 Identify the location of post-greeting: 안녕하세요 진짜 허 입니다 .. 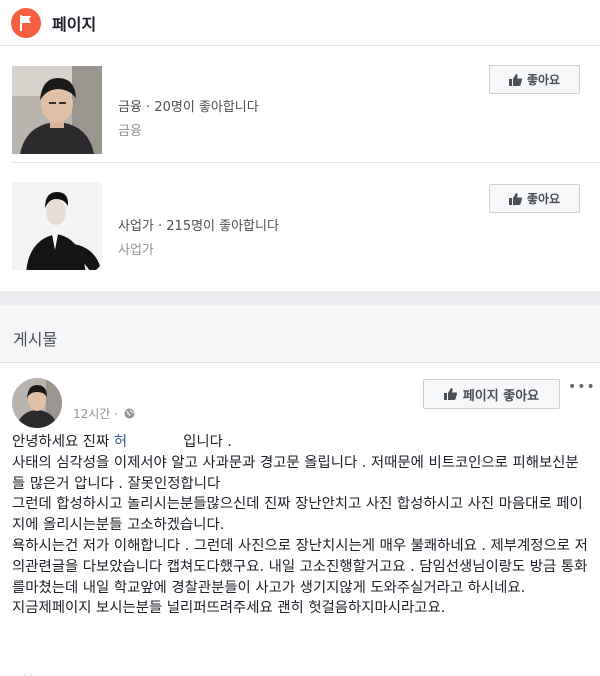
(122, 442).